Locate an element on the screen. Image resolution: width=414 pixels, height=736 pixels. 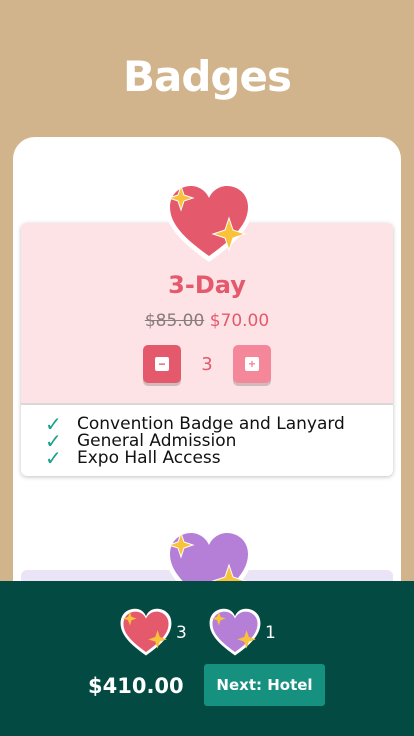
plus-icon: + is located at coordinates (252, 364).